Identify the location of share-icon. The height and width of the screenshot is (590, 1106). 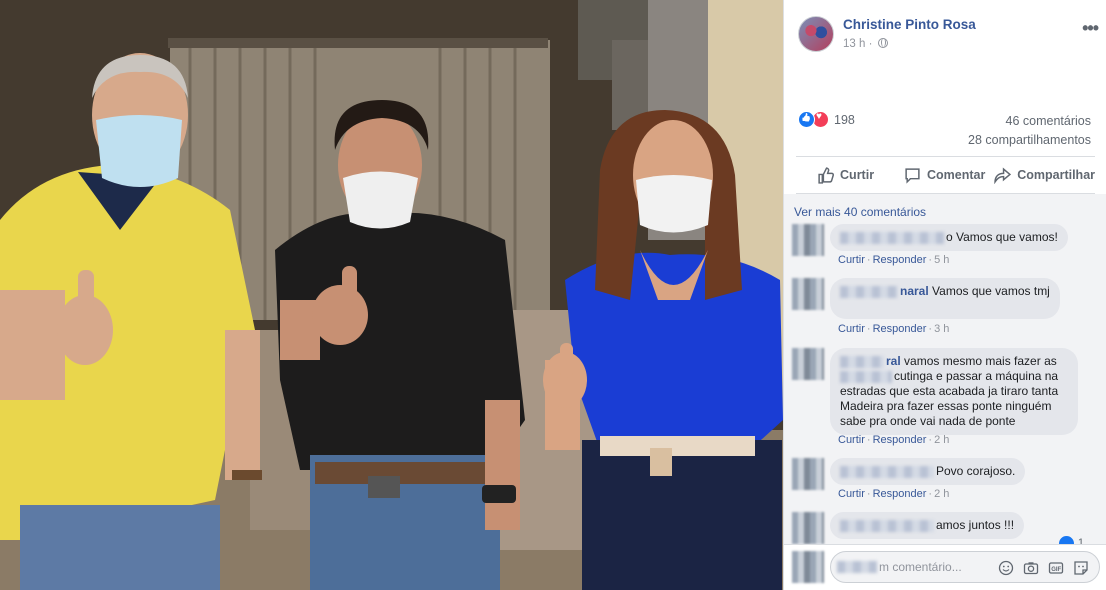
(1003, 175).